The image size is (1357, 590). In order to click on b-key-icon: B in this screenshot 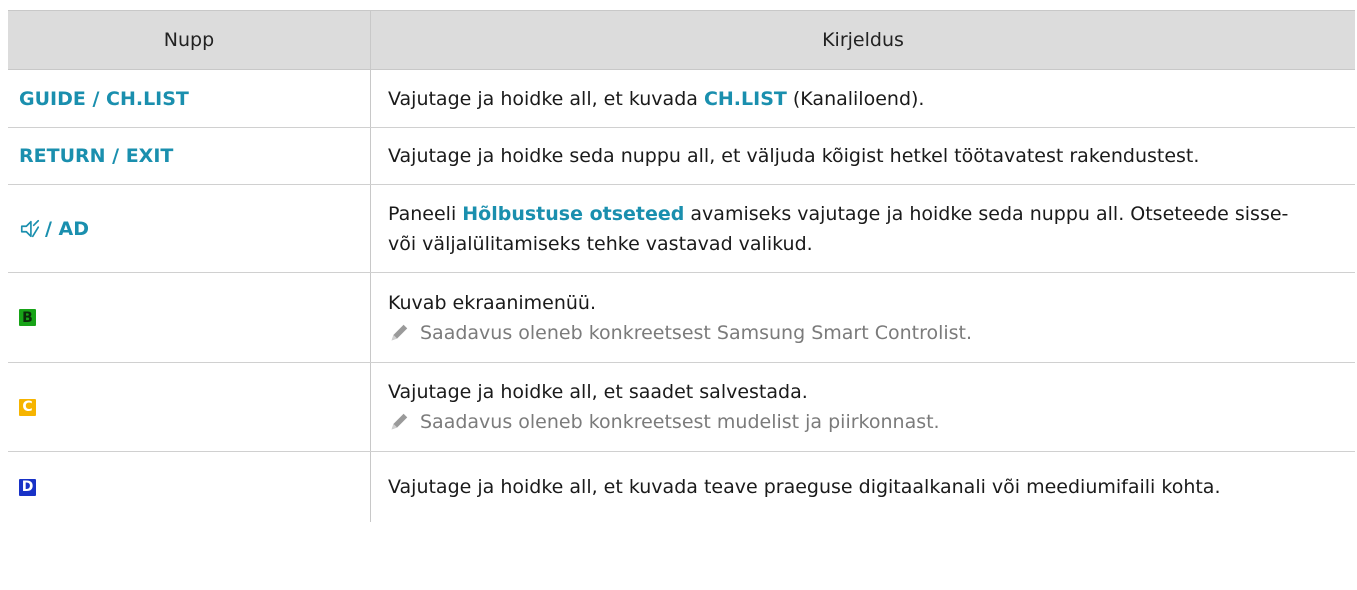, I will do `click(27, 317)`.